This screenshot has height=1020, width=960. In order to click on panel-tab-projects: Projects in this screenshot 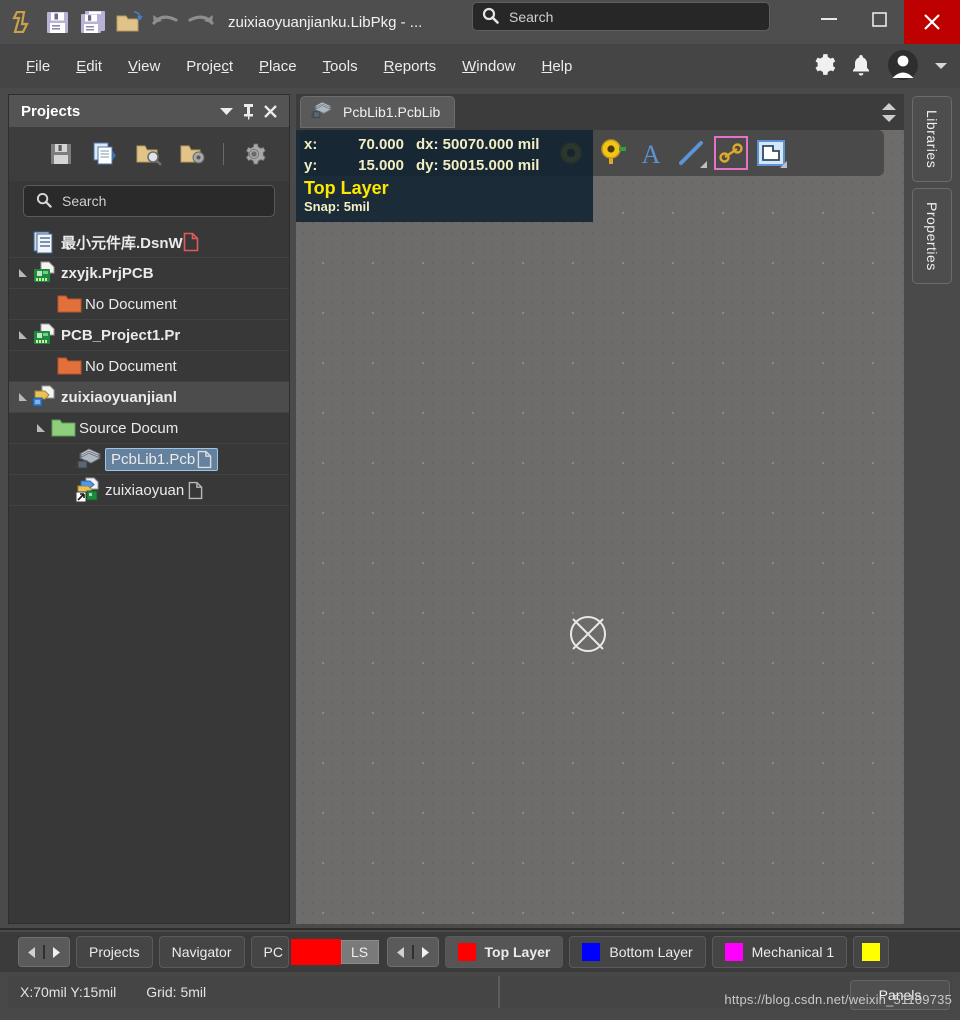, I will do `click(114, 952)`.